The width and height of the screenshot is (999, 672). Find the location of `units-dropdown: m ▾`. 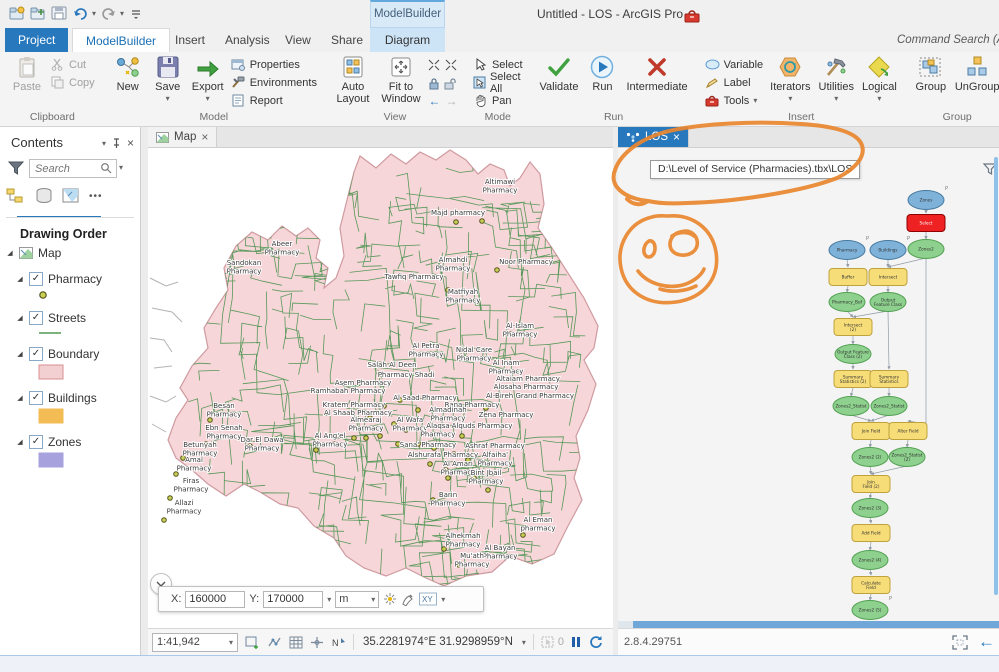

units-dropdown: m ▾ is located at coordinates (357, 599).